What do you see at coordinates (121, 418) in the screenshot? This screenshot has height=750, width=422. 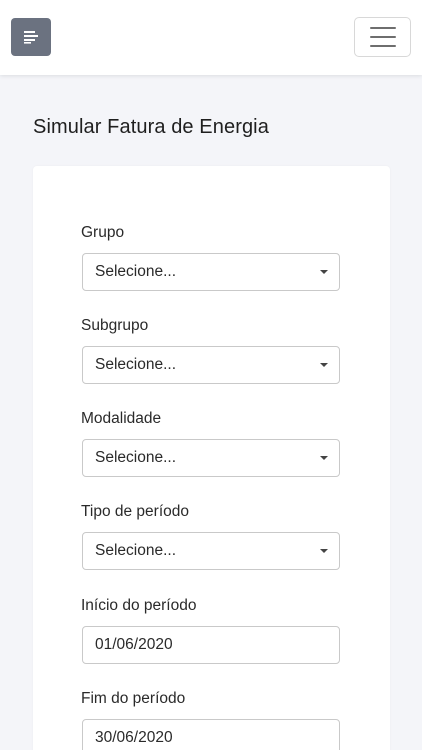 I see `modalidade-label: Modalidade` at bounding box center [121, 418].